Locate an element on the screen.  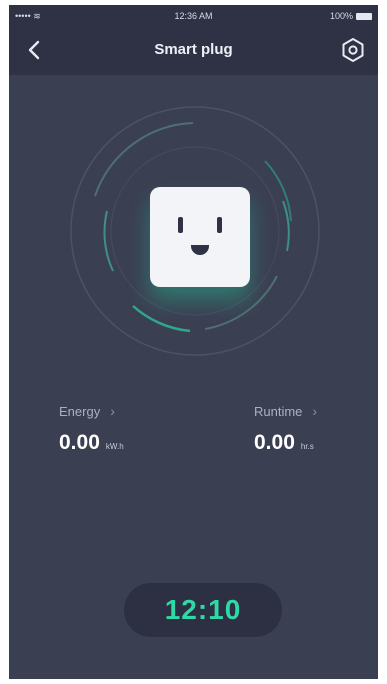
settings-button is located at coordinates (353, 50).